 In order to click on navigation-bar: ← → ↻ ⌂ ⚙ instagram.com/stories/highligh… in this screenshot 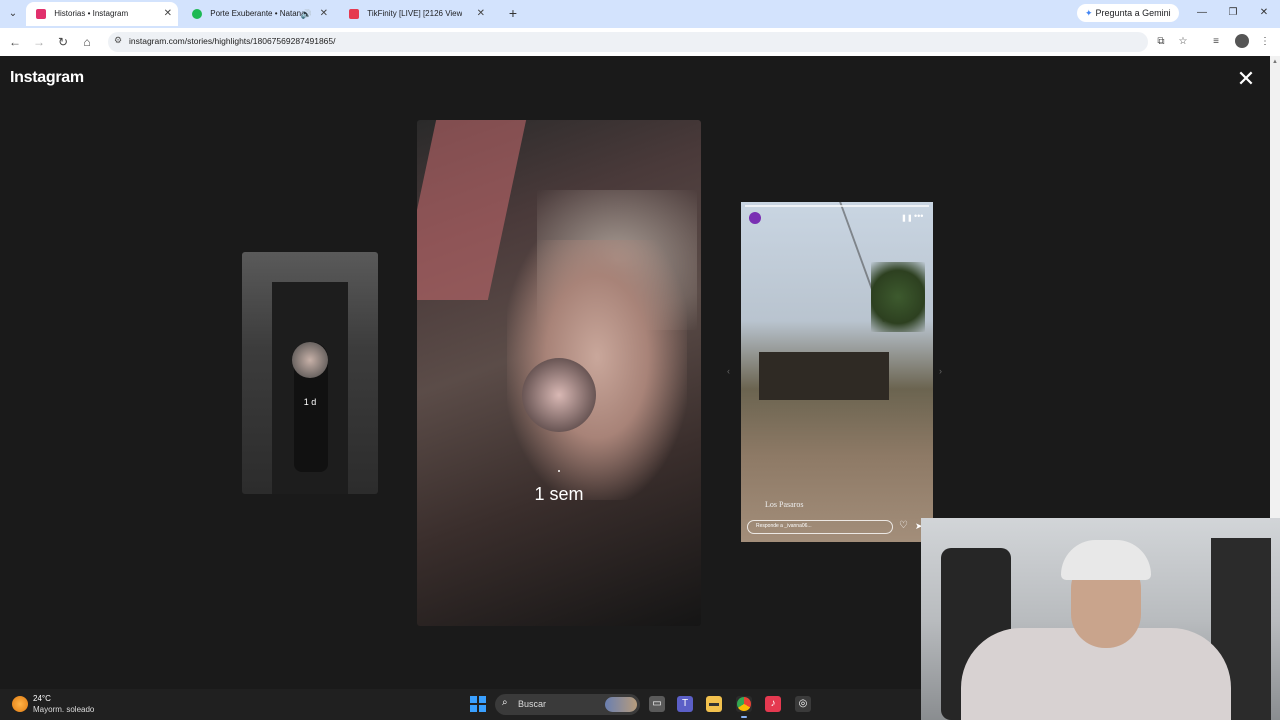, I will do `click(640, 42)`.